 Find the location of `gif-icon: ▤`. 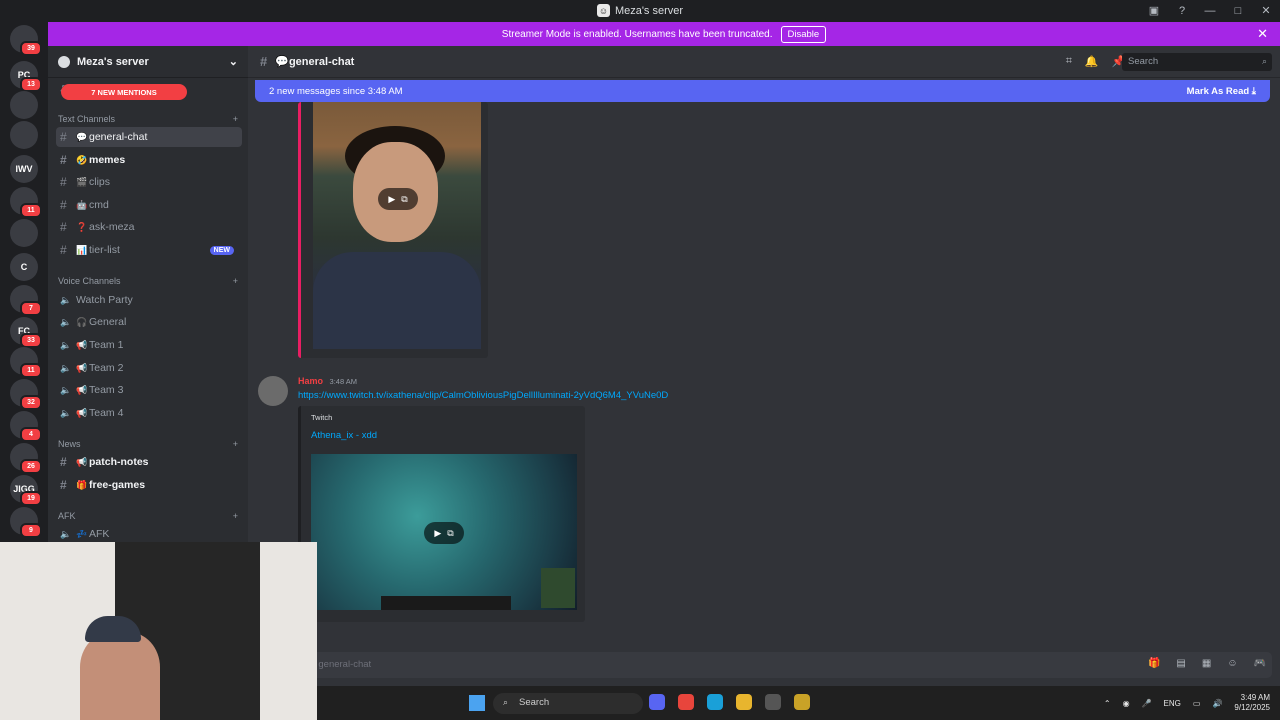

gif-icon: ▤ is located at coordinates (1180, 663).